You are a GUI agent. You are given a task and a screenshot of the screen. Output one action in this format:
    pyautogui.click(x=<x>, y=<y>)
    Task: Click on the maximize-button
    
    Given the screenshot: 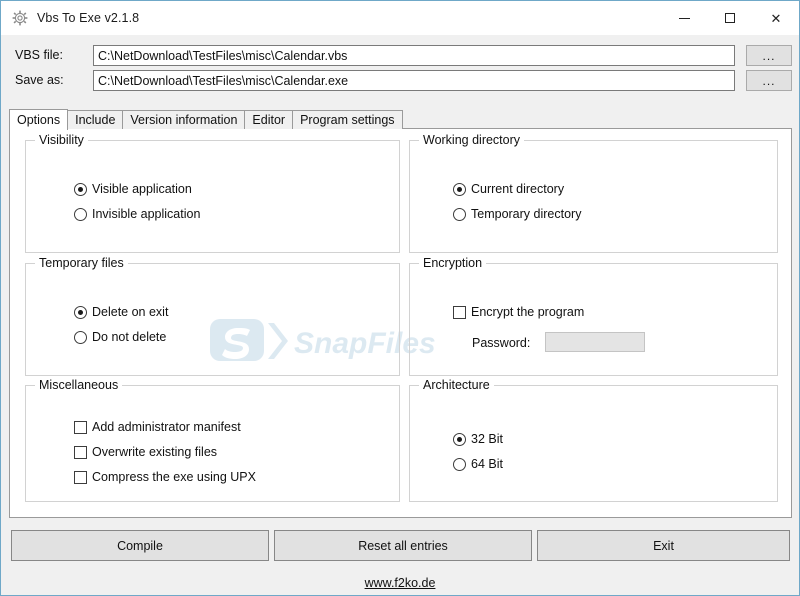 What is the action you would take?
    pyautogui.click(x=730, y=18)
    